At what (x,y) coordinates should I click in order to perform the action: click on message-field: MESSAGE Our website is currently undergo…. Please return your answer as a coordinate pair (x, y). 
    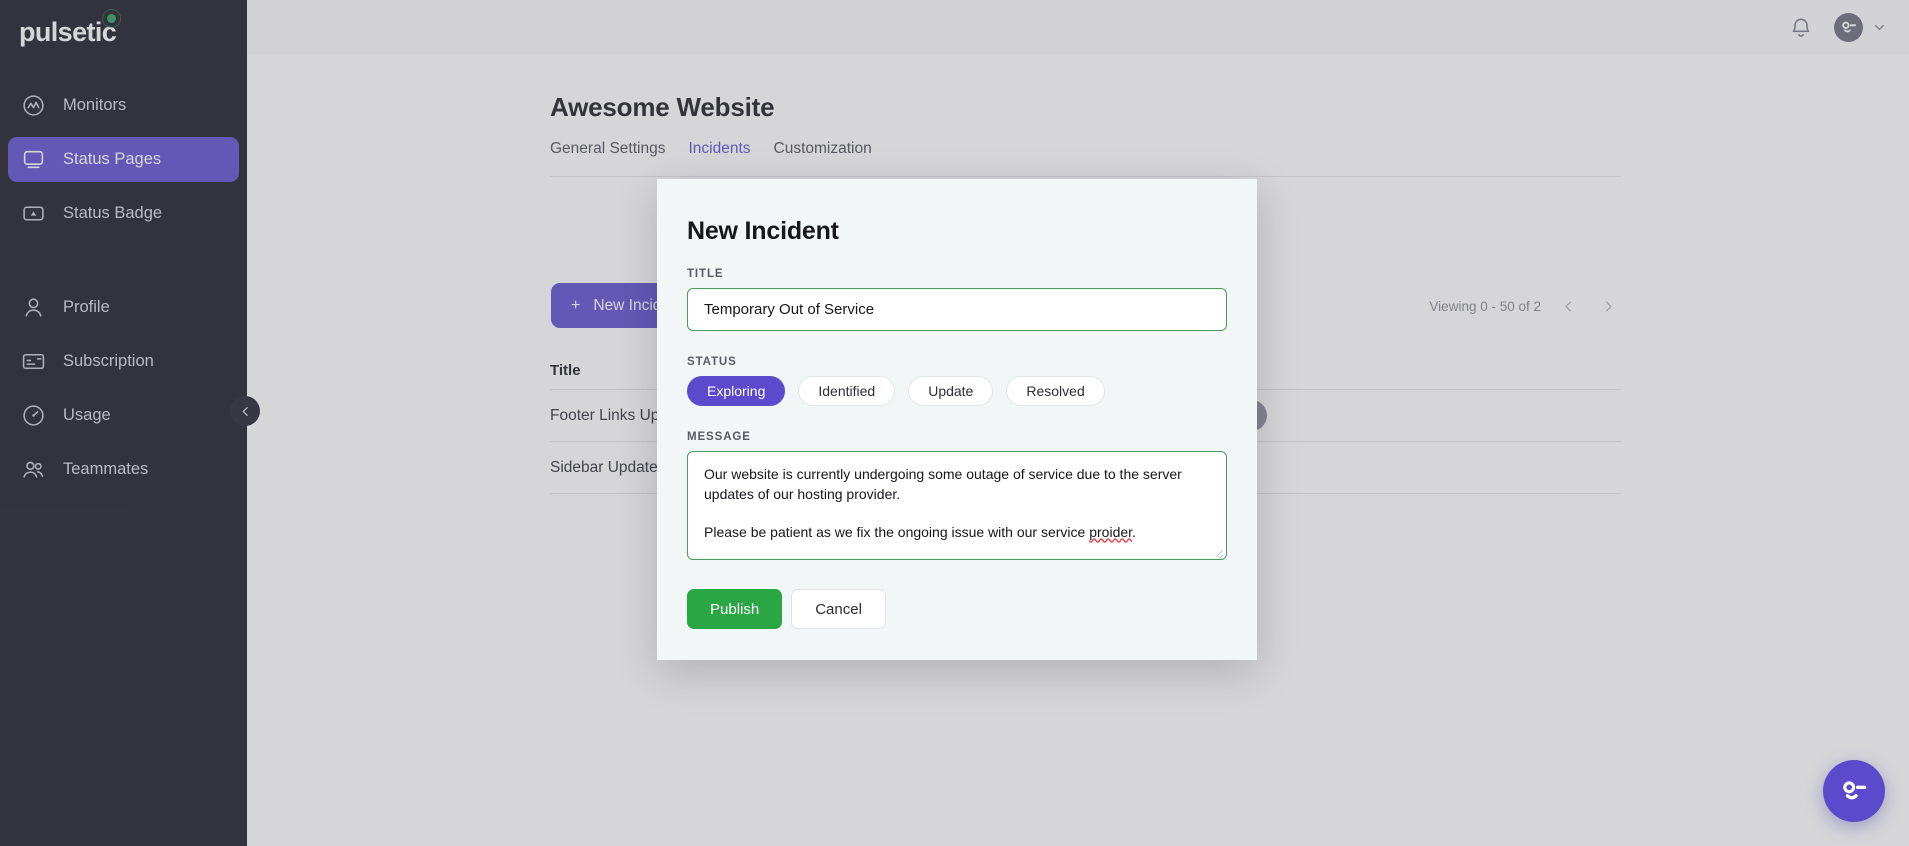
    Looking at the image, I should click on (957, 495).